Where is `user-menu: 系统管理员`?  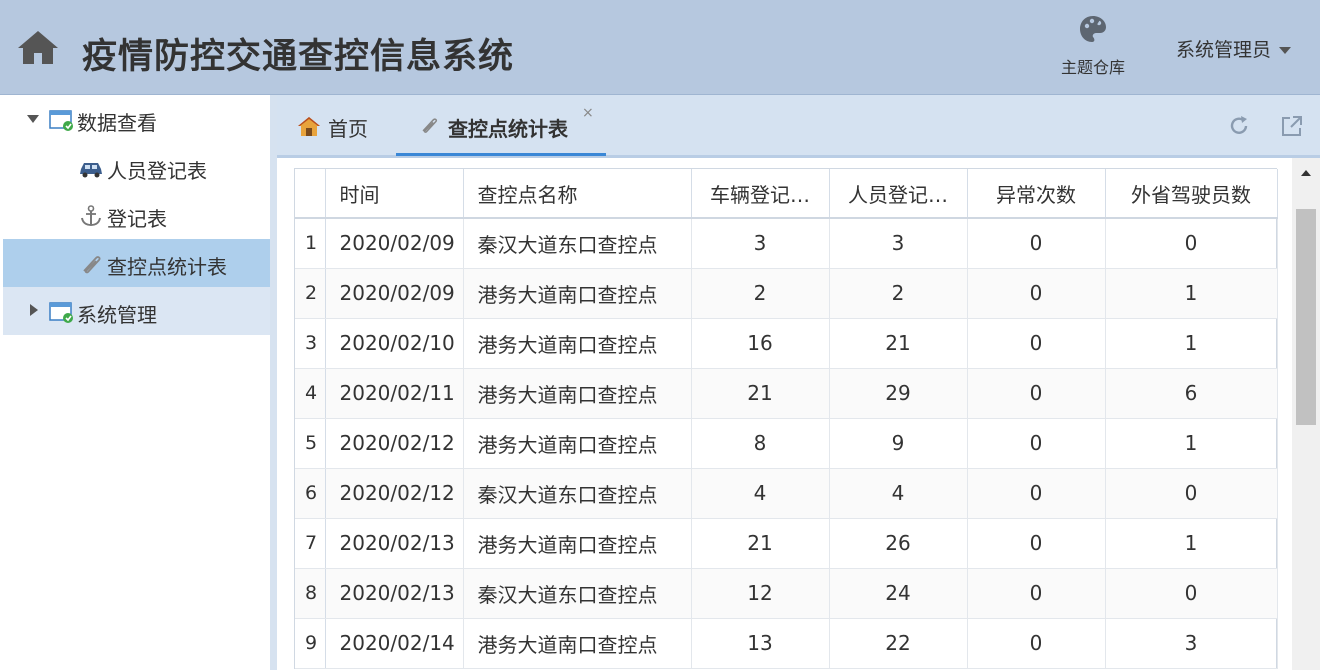
user-menu: 系统管理员 is located at coordinates (1234, 48).